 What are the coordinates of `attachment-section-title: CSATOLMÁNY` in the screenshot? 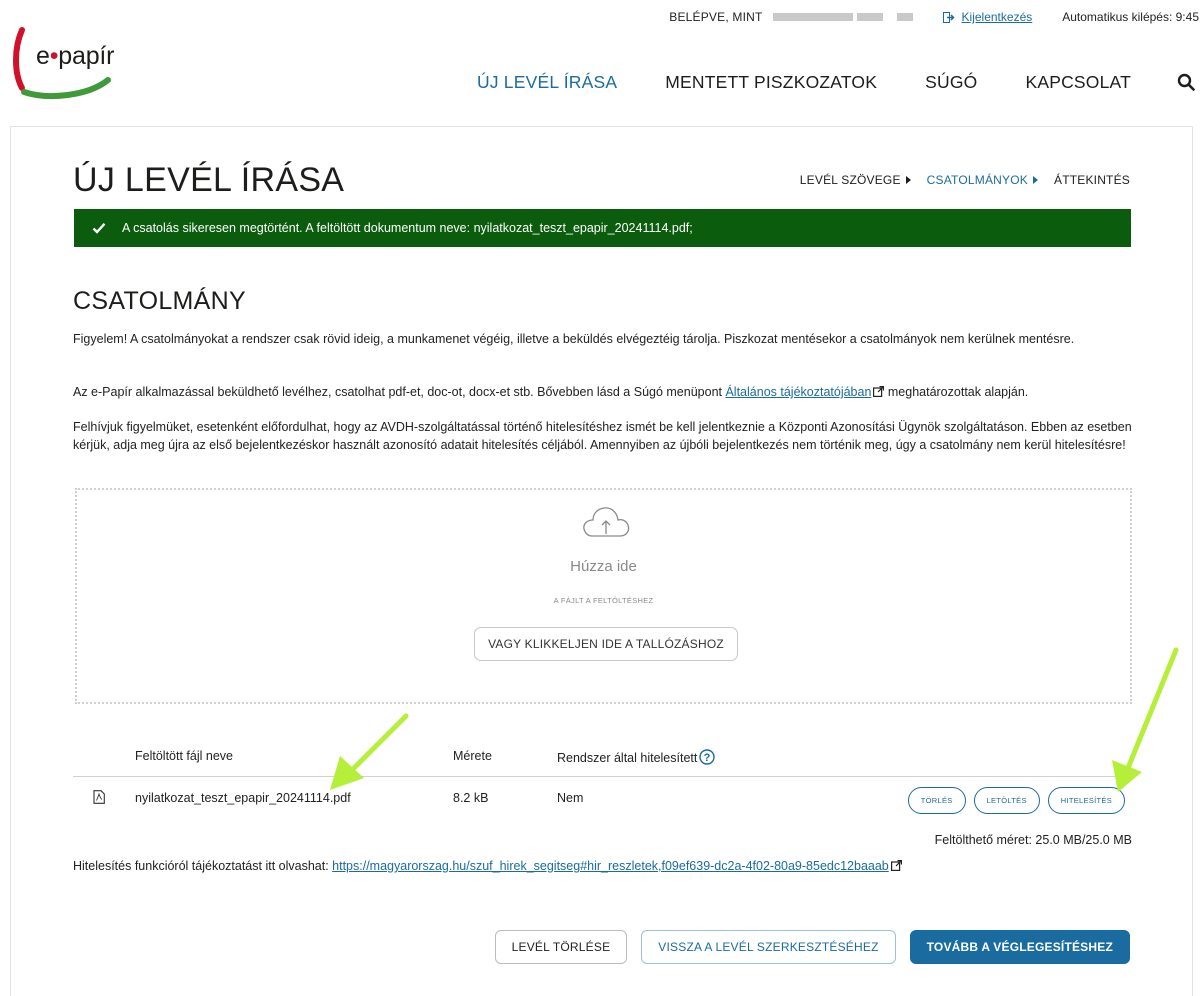 It's located at (159, 301).